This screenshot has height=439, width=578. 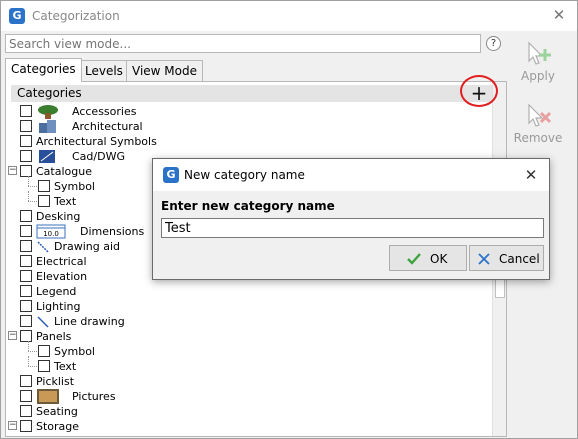 I want to click on tree-item-label: Panels, so click(x=54, y=336).